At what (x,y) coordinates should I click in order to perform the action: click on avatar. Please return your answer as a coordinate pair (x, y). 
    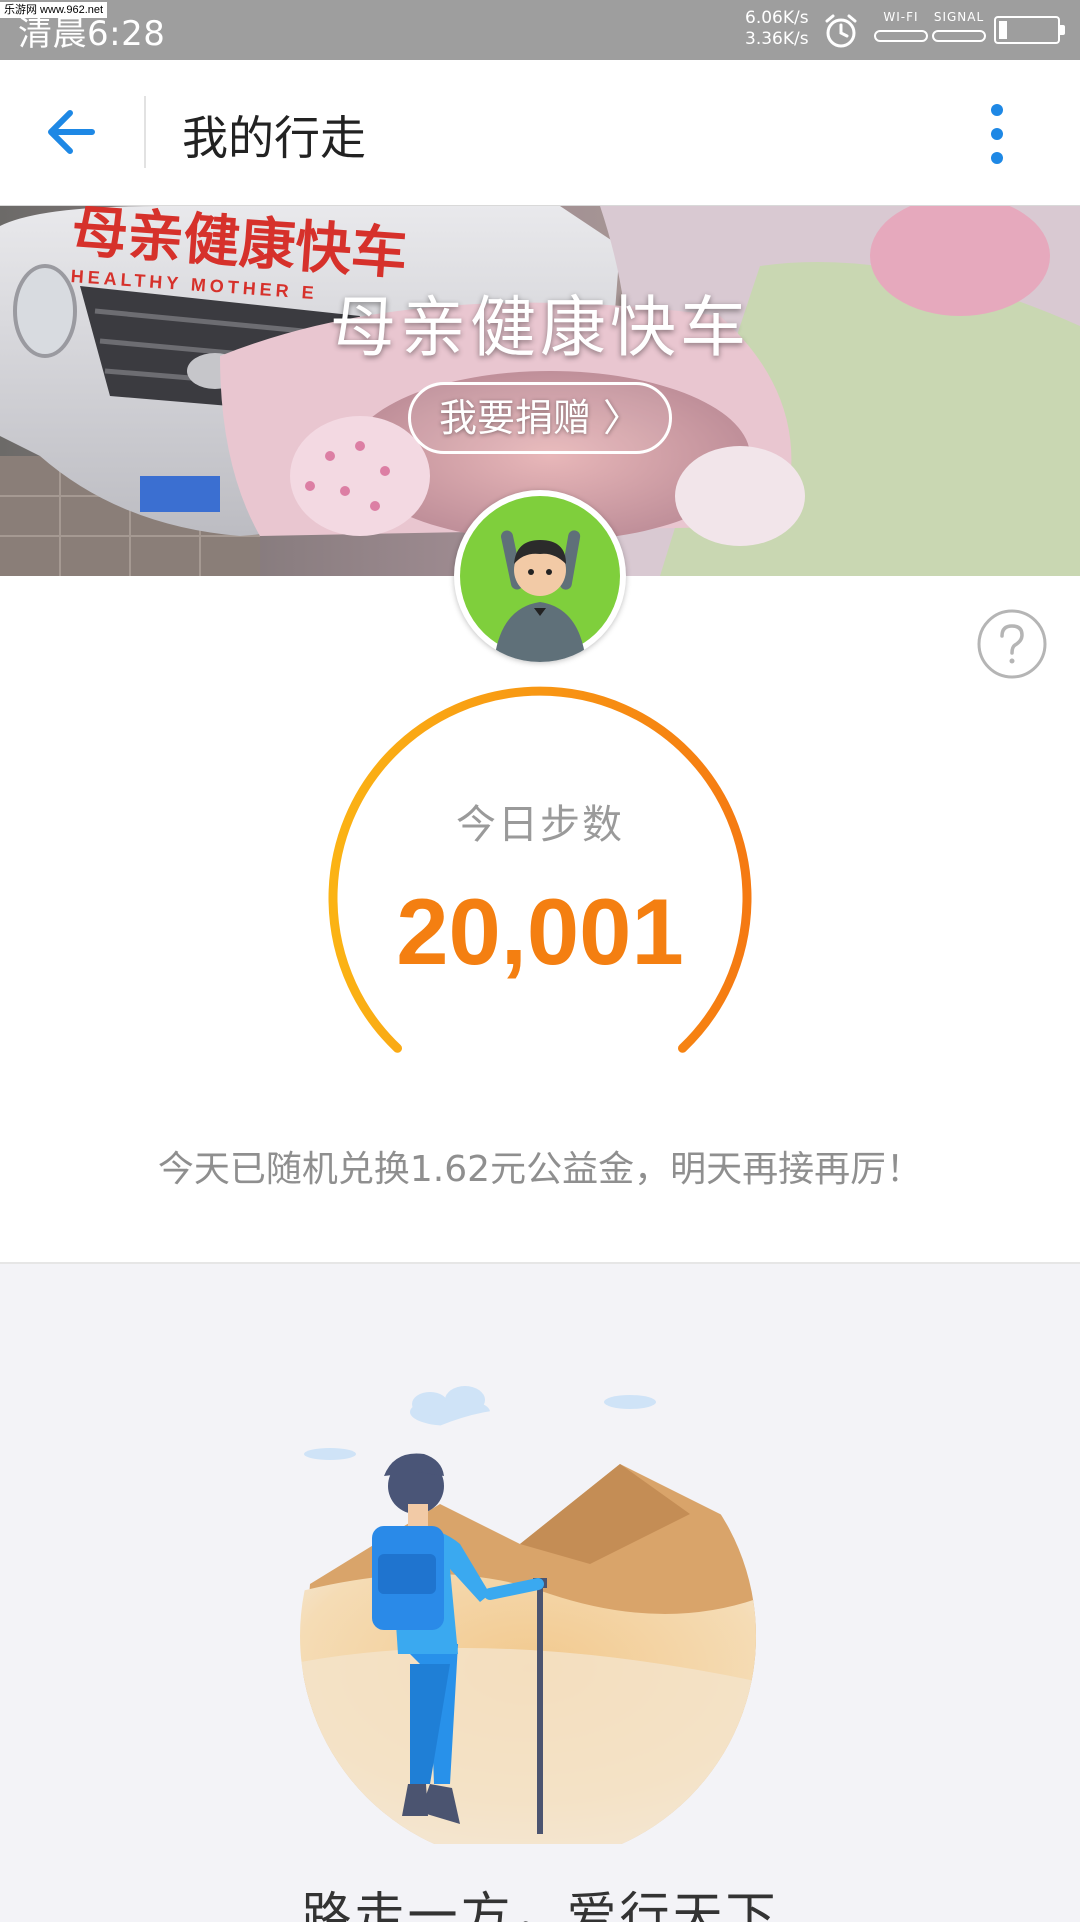
    Looking at the image, I should click on (540, 576).